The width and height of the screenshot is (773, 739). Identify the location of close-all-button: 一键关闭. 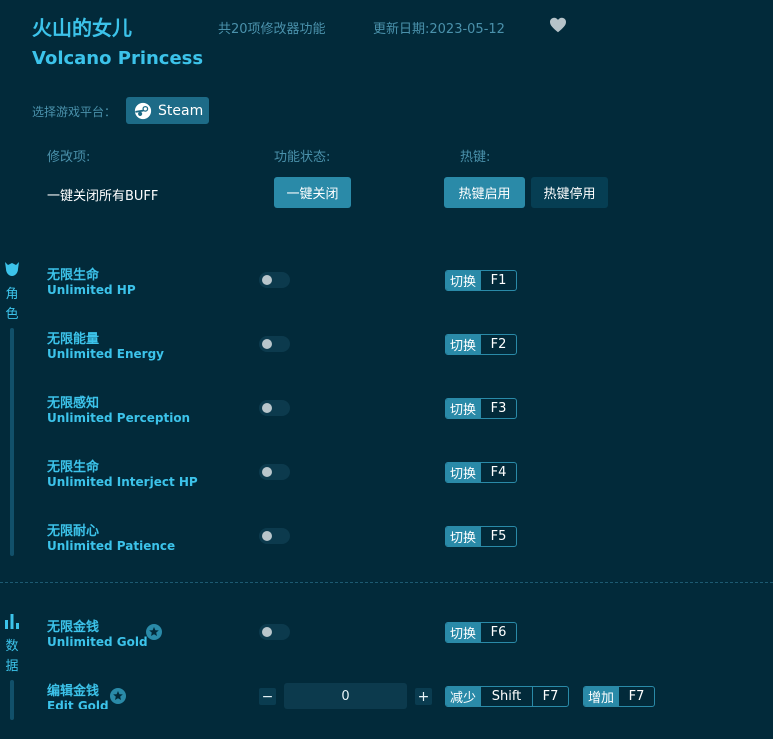
(312, 192).